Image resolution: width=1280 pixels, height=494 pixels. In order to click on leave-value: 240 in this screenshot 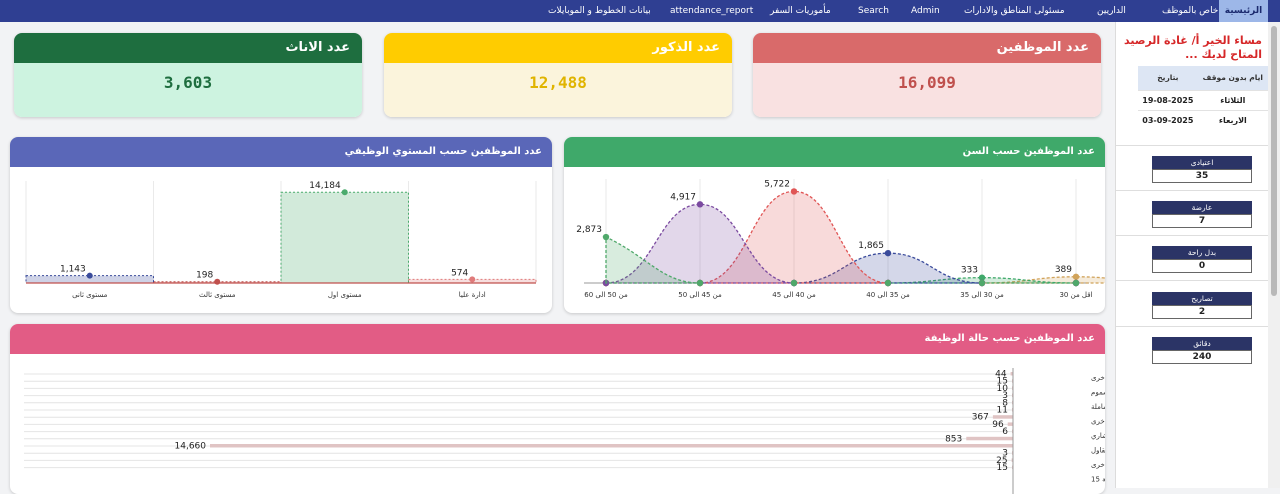, I will do `click(1202, 357)`.